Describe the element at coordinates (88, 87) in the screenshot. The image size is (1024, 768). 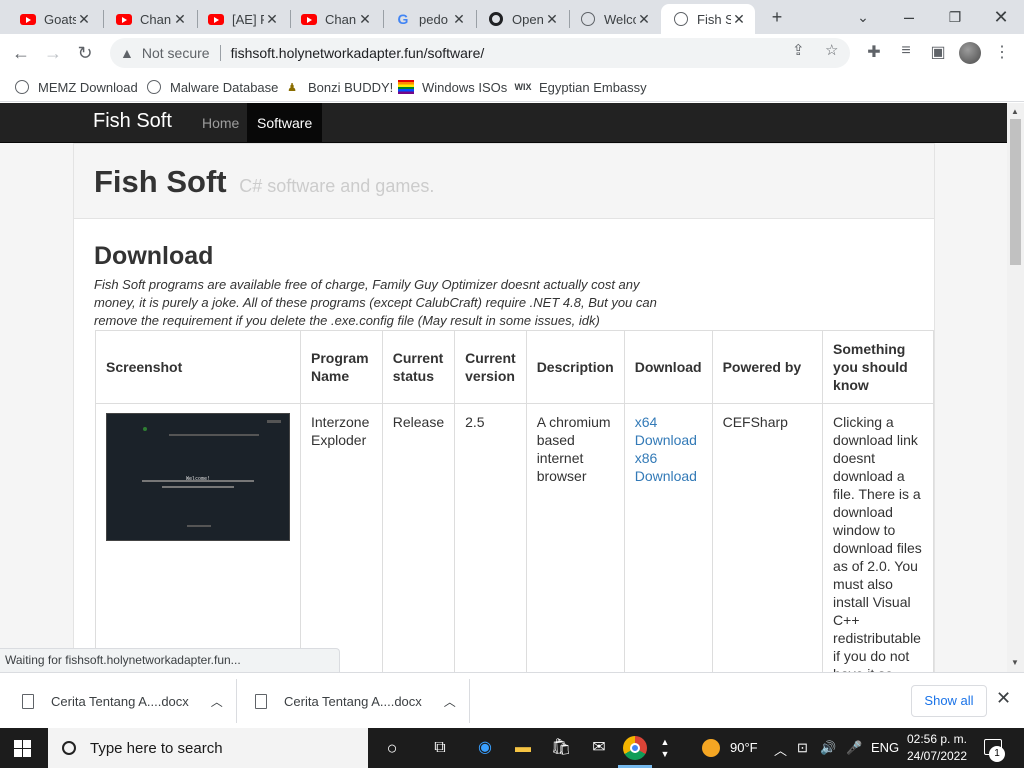
I see `bookmark-label: MEMZ Download` at that location.